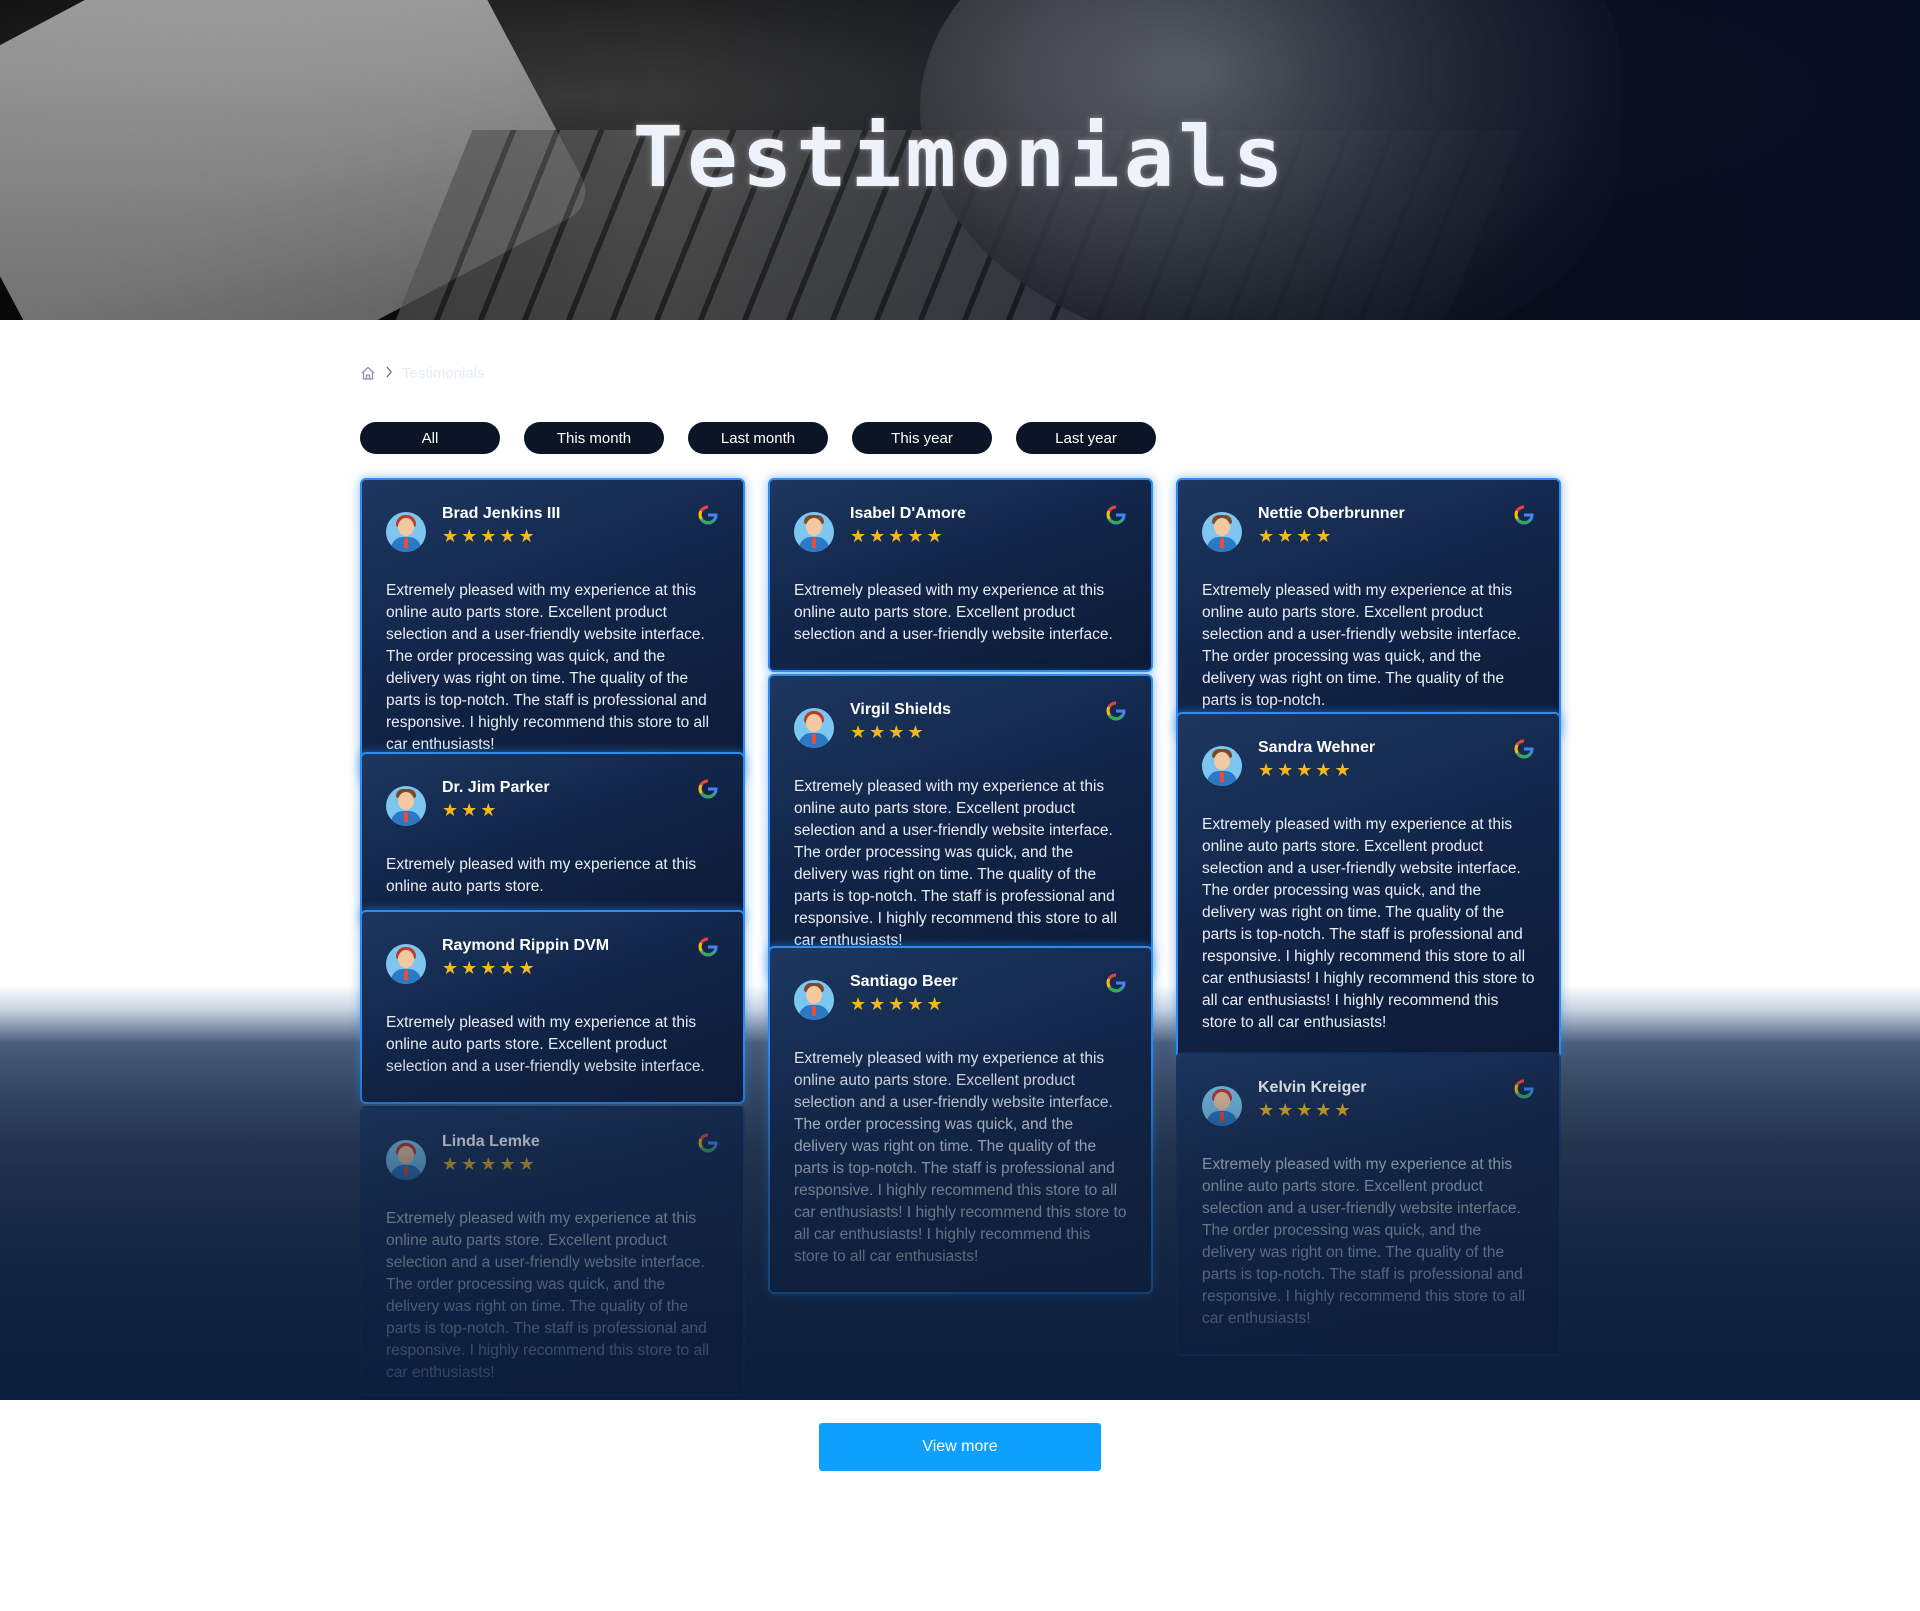 The height and width of the screenshot is (1611, 1920). What do you see at coordinates (496, 787) in the screenshot?
I see `reviewer-name: Dr. Jim Parker` at bounding box center [496, 787].